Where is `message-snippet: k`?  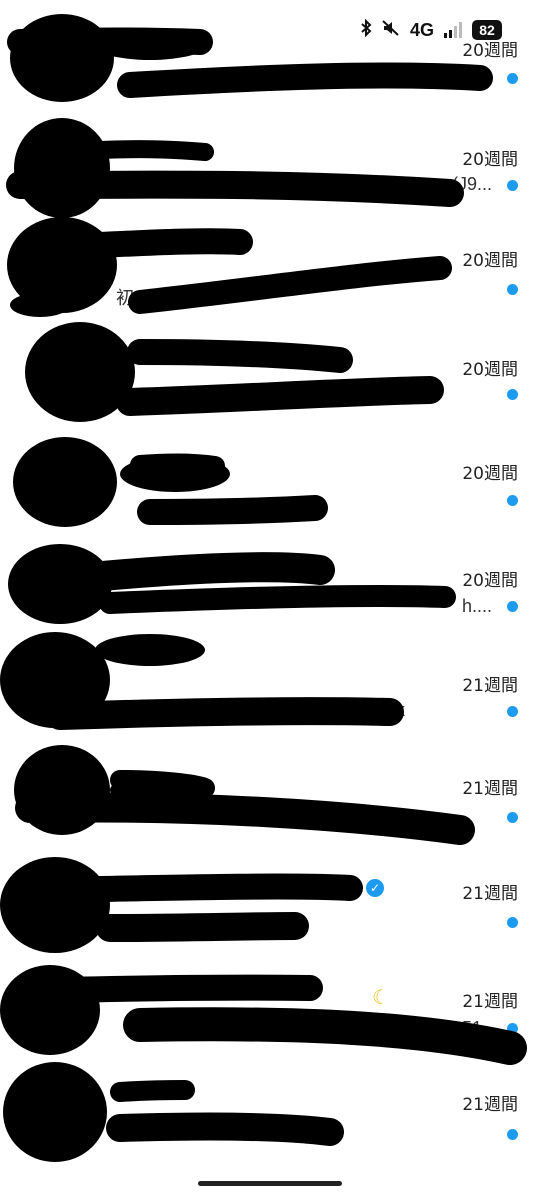
message-snippet: k is located at coordinates (400, 710).